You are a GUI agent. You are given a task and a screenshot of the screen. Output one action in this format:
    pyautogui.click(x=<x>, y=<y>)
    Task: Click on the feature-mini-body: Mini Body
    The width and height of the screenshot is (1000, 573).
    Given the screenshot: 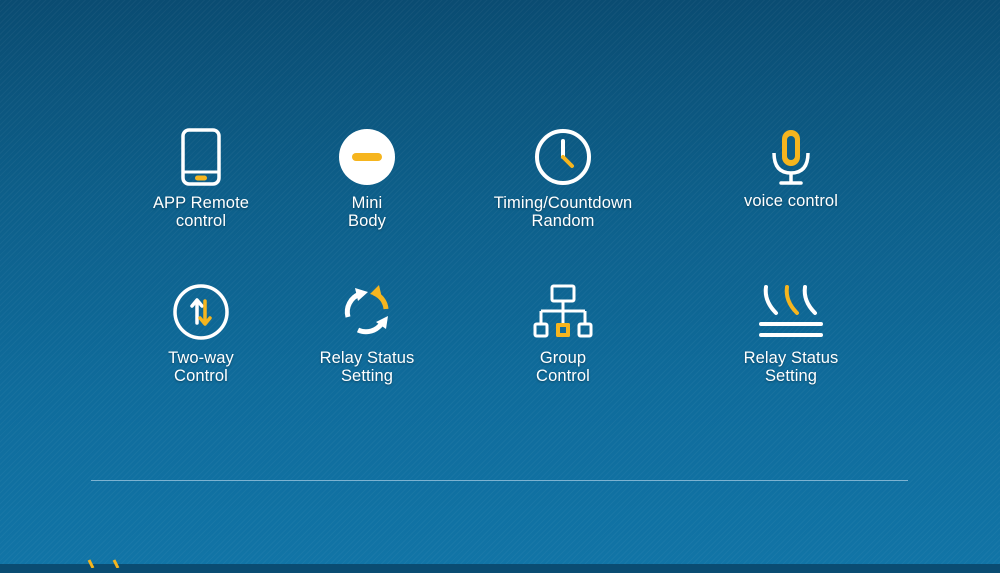 What is the action you would take?
    pyautogui.click(x=367, y=179)
    